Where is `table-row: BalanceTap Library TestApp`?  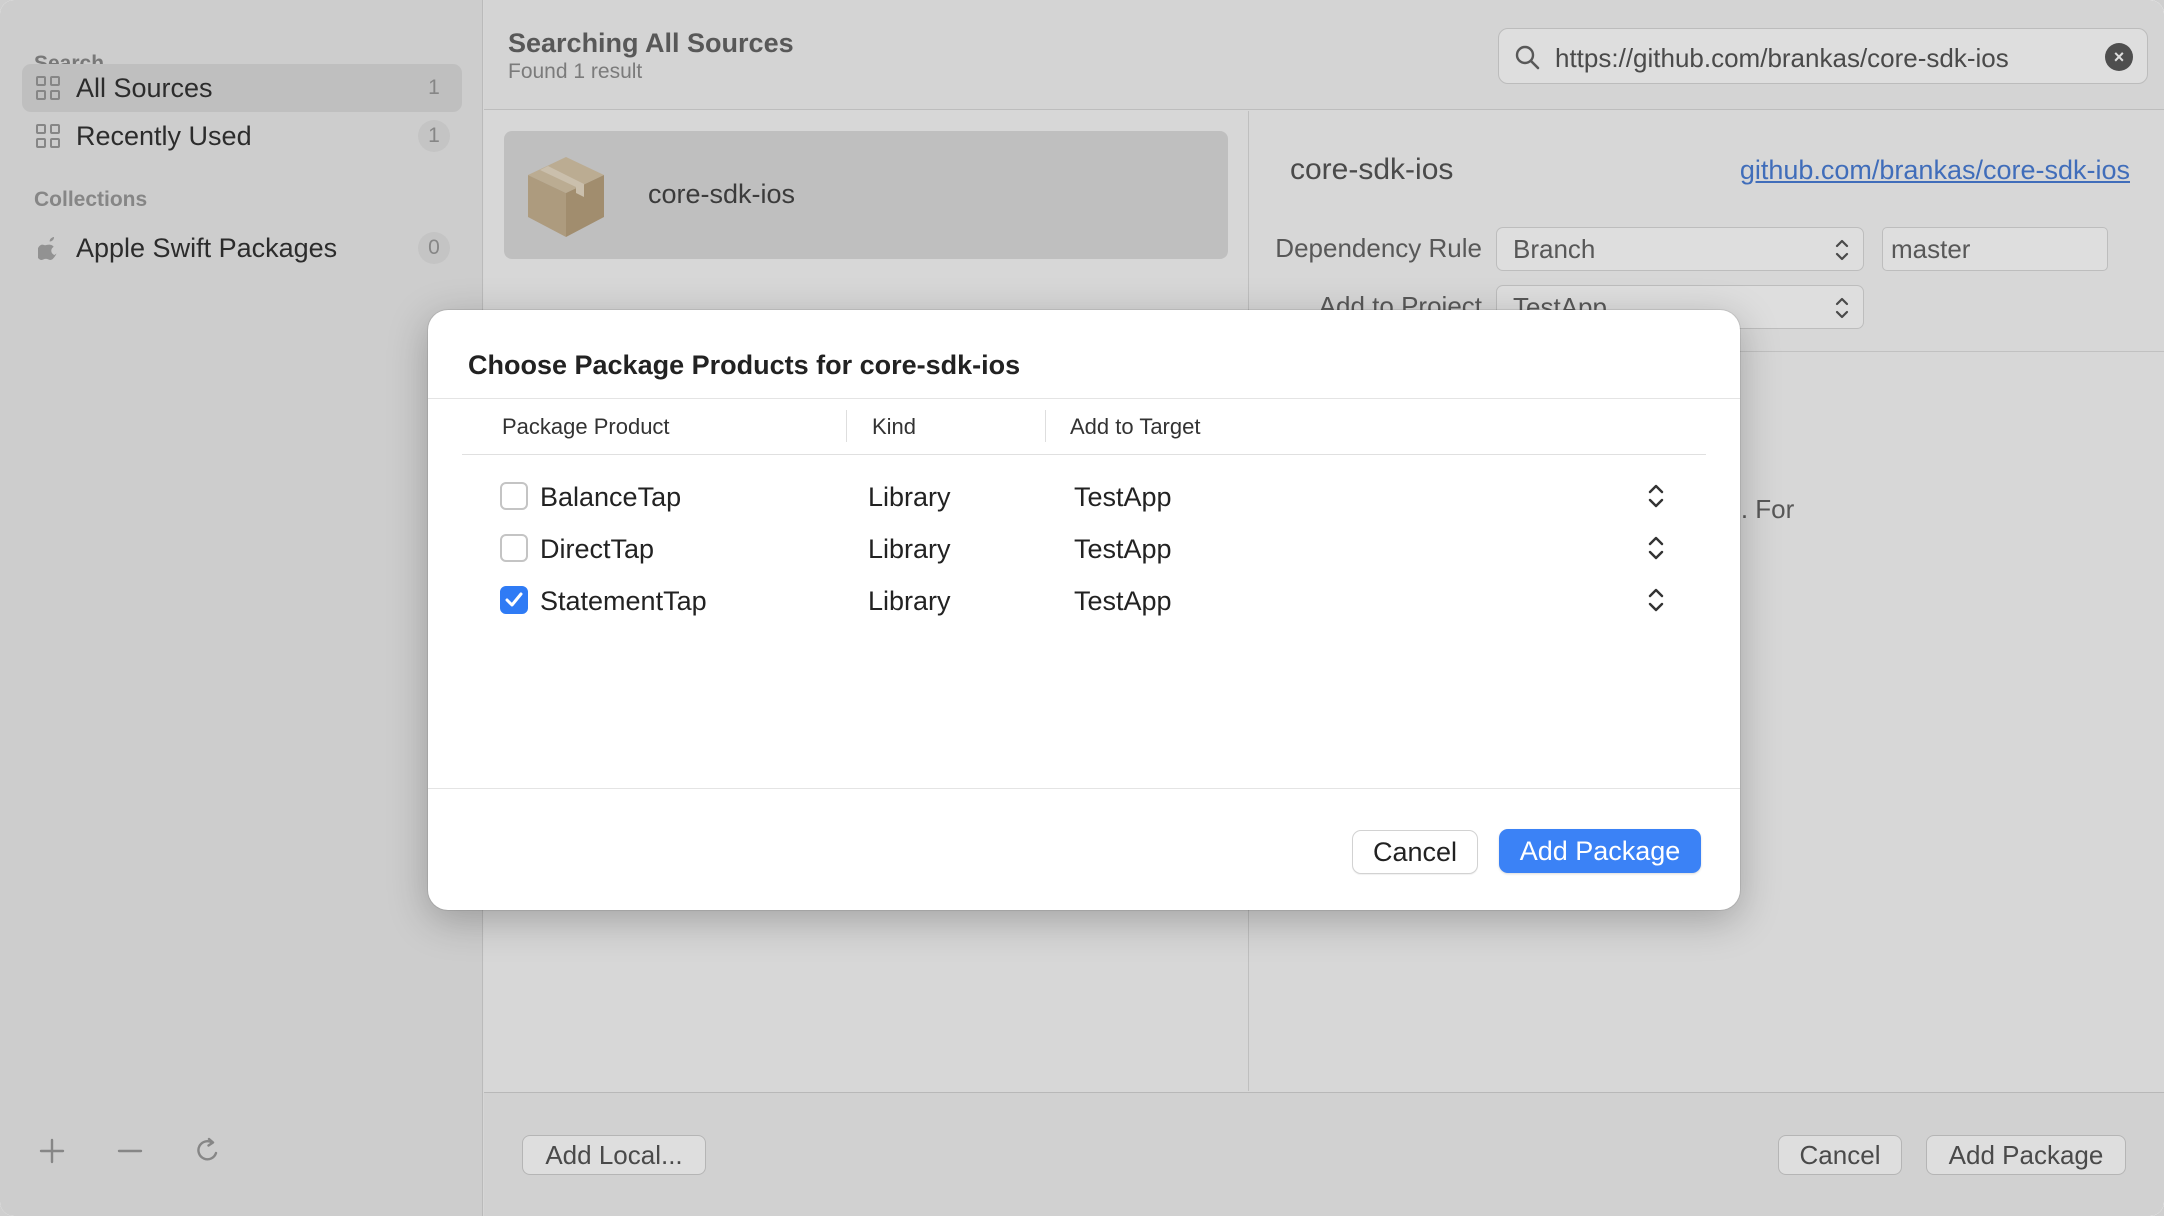
table-row: BalanceTap Library TestApp is located at coordinates (1084, 496).